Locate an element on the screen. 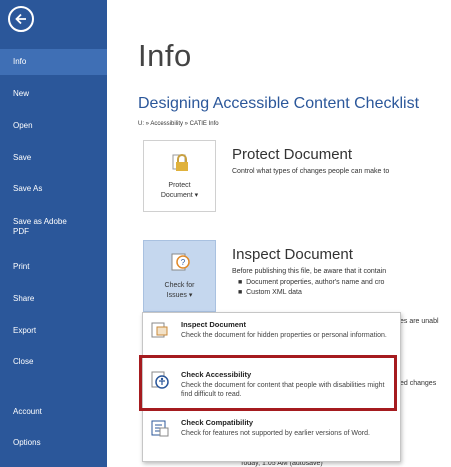  nav-save-as: Save As is located at coordinates (53, 189).